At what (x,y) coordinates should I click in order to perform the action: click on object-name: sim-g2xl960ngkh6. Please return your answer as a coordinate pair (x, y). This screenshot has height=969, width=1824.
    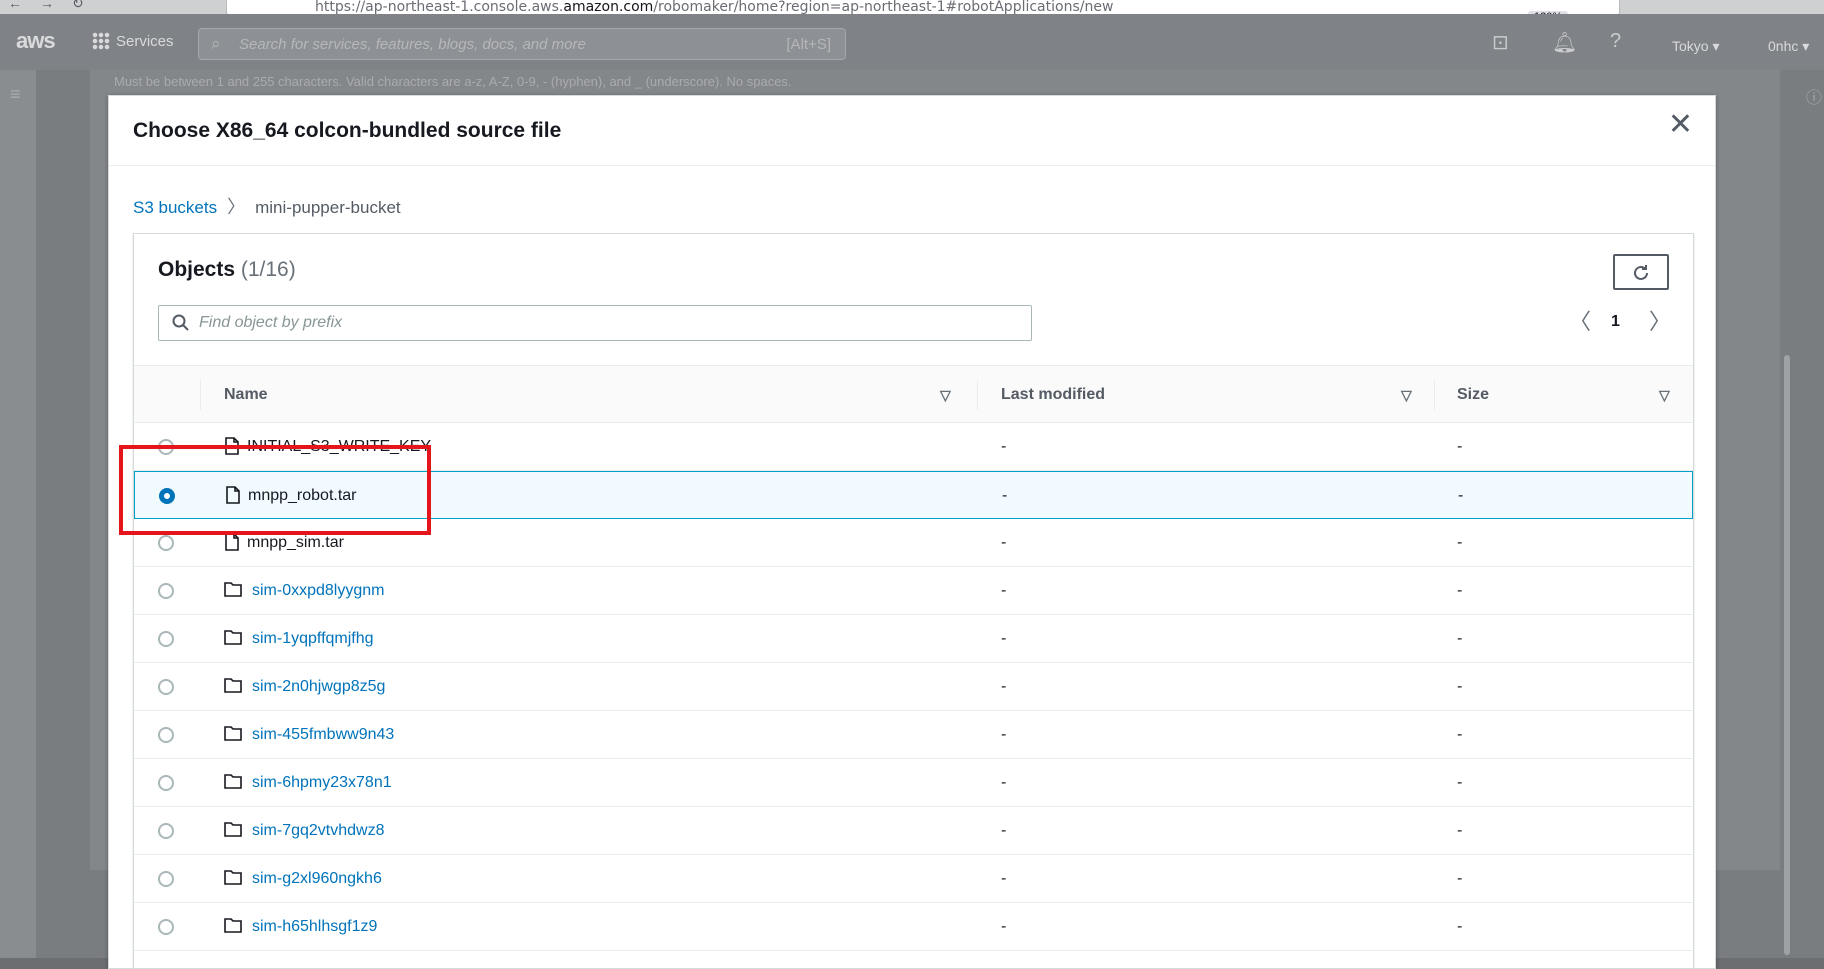
    Looking at the image, I should click on (317, 879).